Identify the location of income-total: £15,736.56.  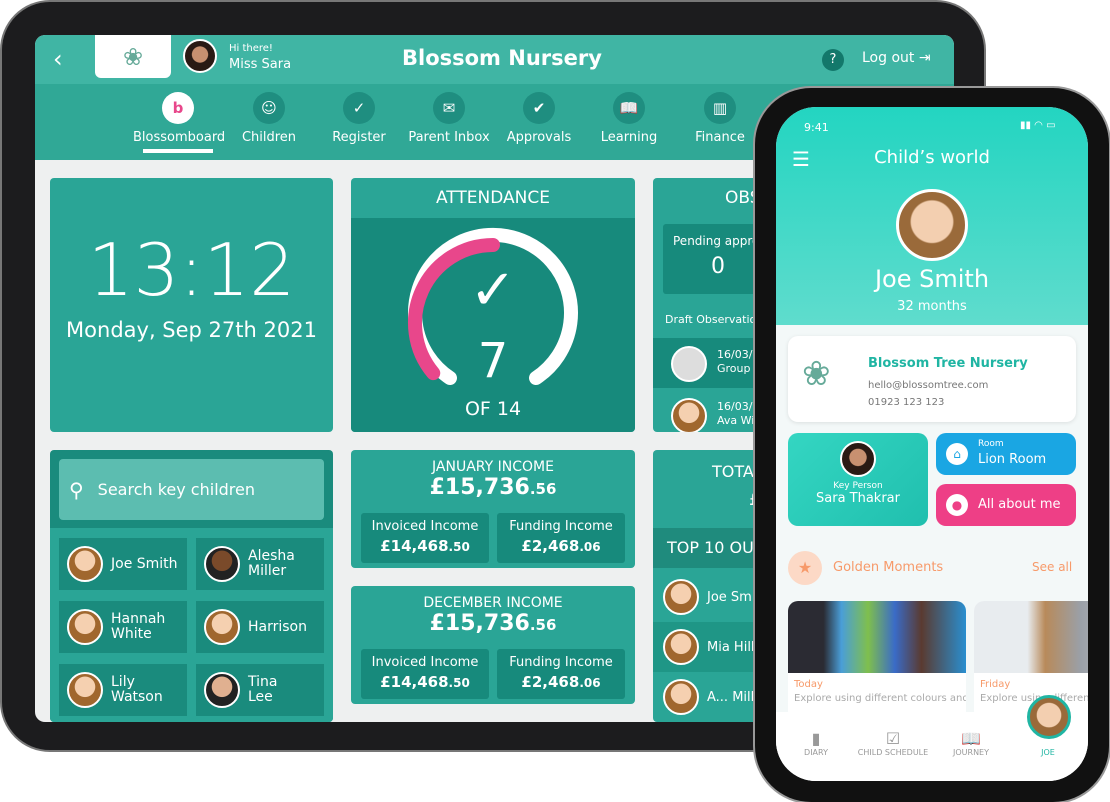
(493, 487).